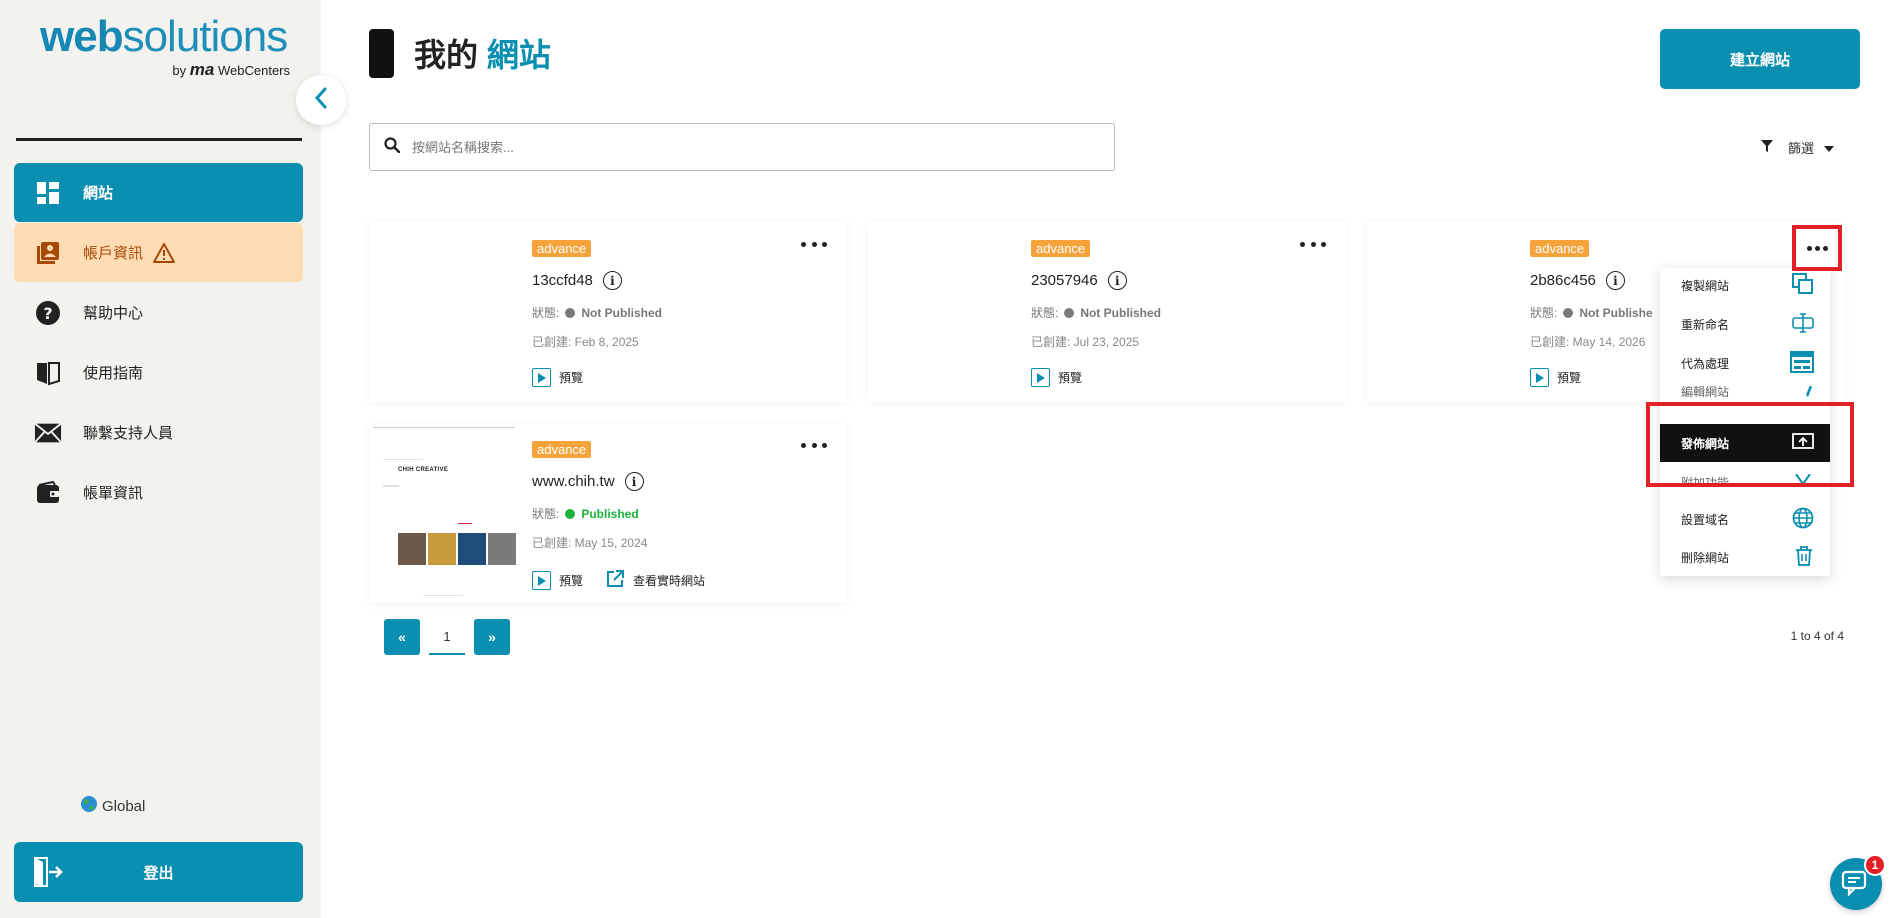 The width and height of the screenshot is (1891, 918). What do you see at coordinates (381, 53) in the screenshot?
I see `title-accent-bar` at bounding box center [381, 53].